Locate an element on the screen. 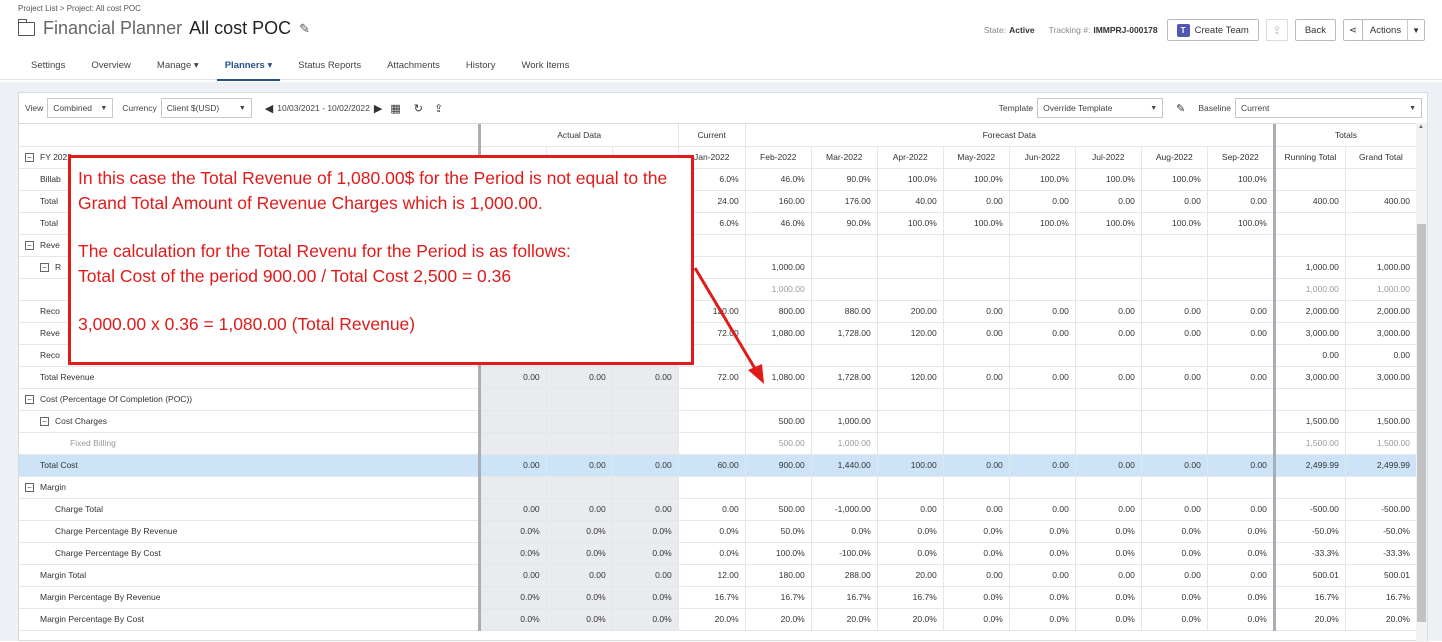 This screenshot has width=1442, height=642. state-value: Active is located at coordinates (1022, 30).